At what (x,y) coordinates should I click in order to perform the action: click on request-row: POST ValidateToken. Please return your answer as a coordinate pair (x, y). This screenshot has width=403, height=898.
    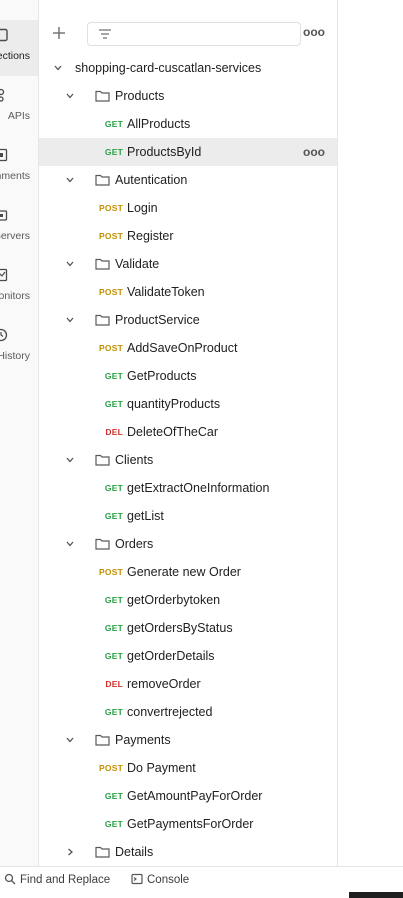
    Looking at the image, I should click on (188, 292).